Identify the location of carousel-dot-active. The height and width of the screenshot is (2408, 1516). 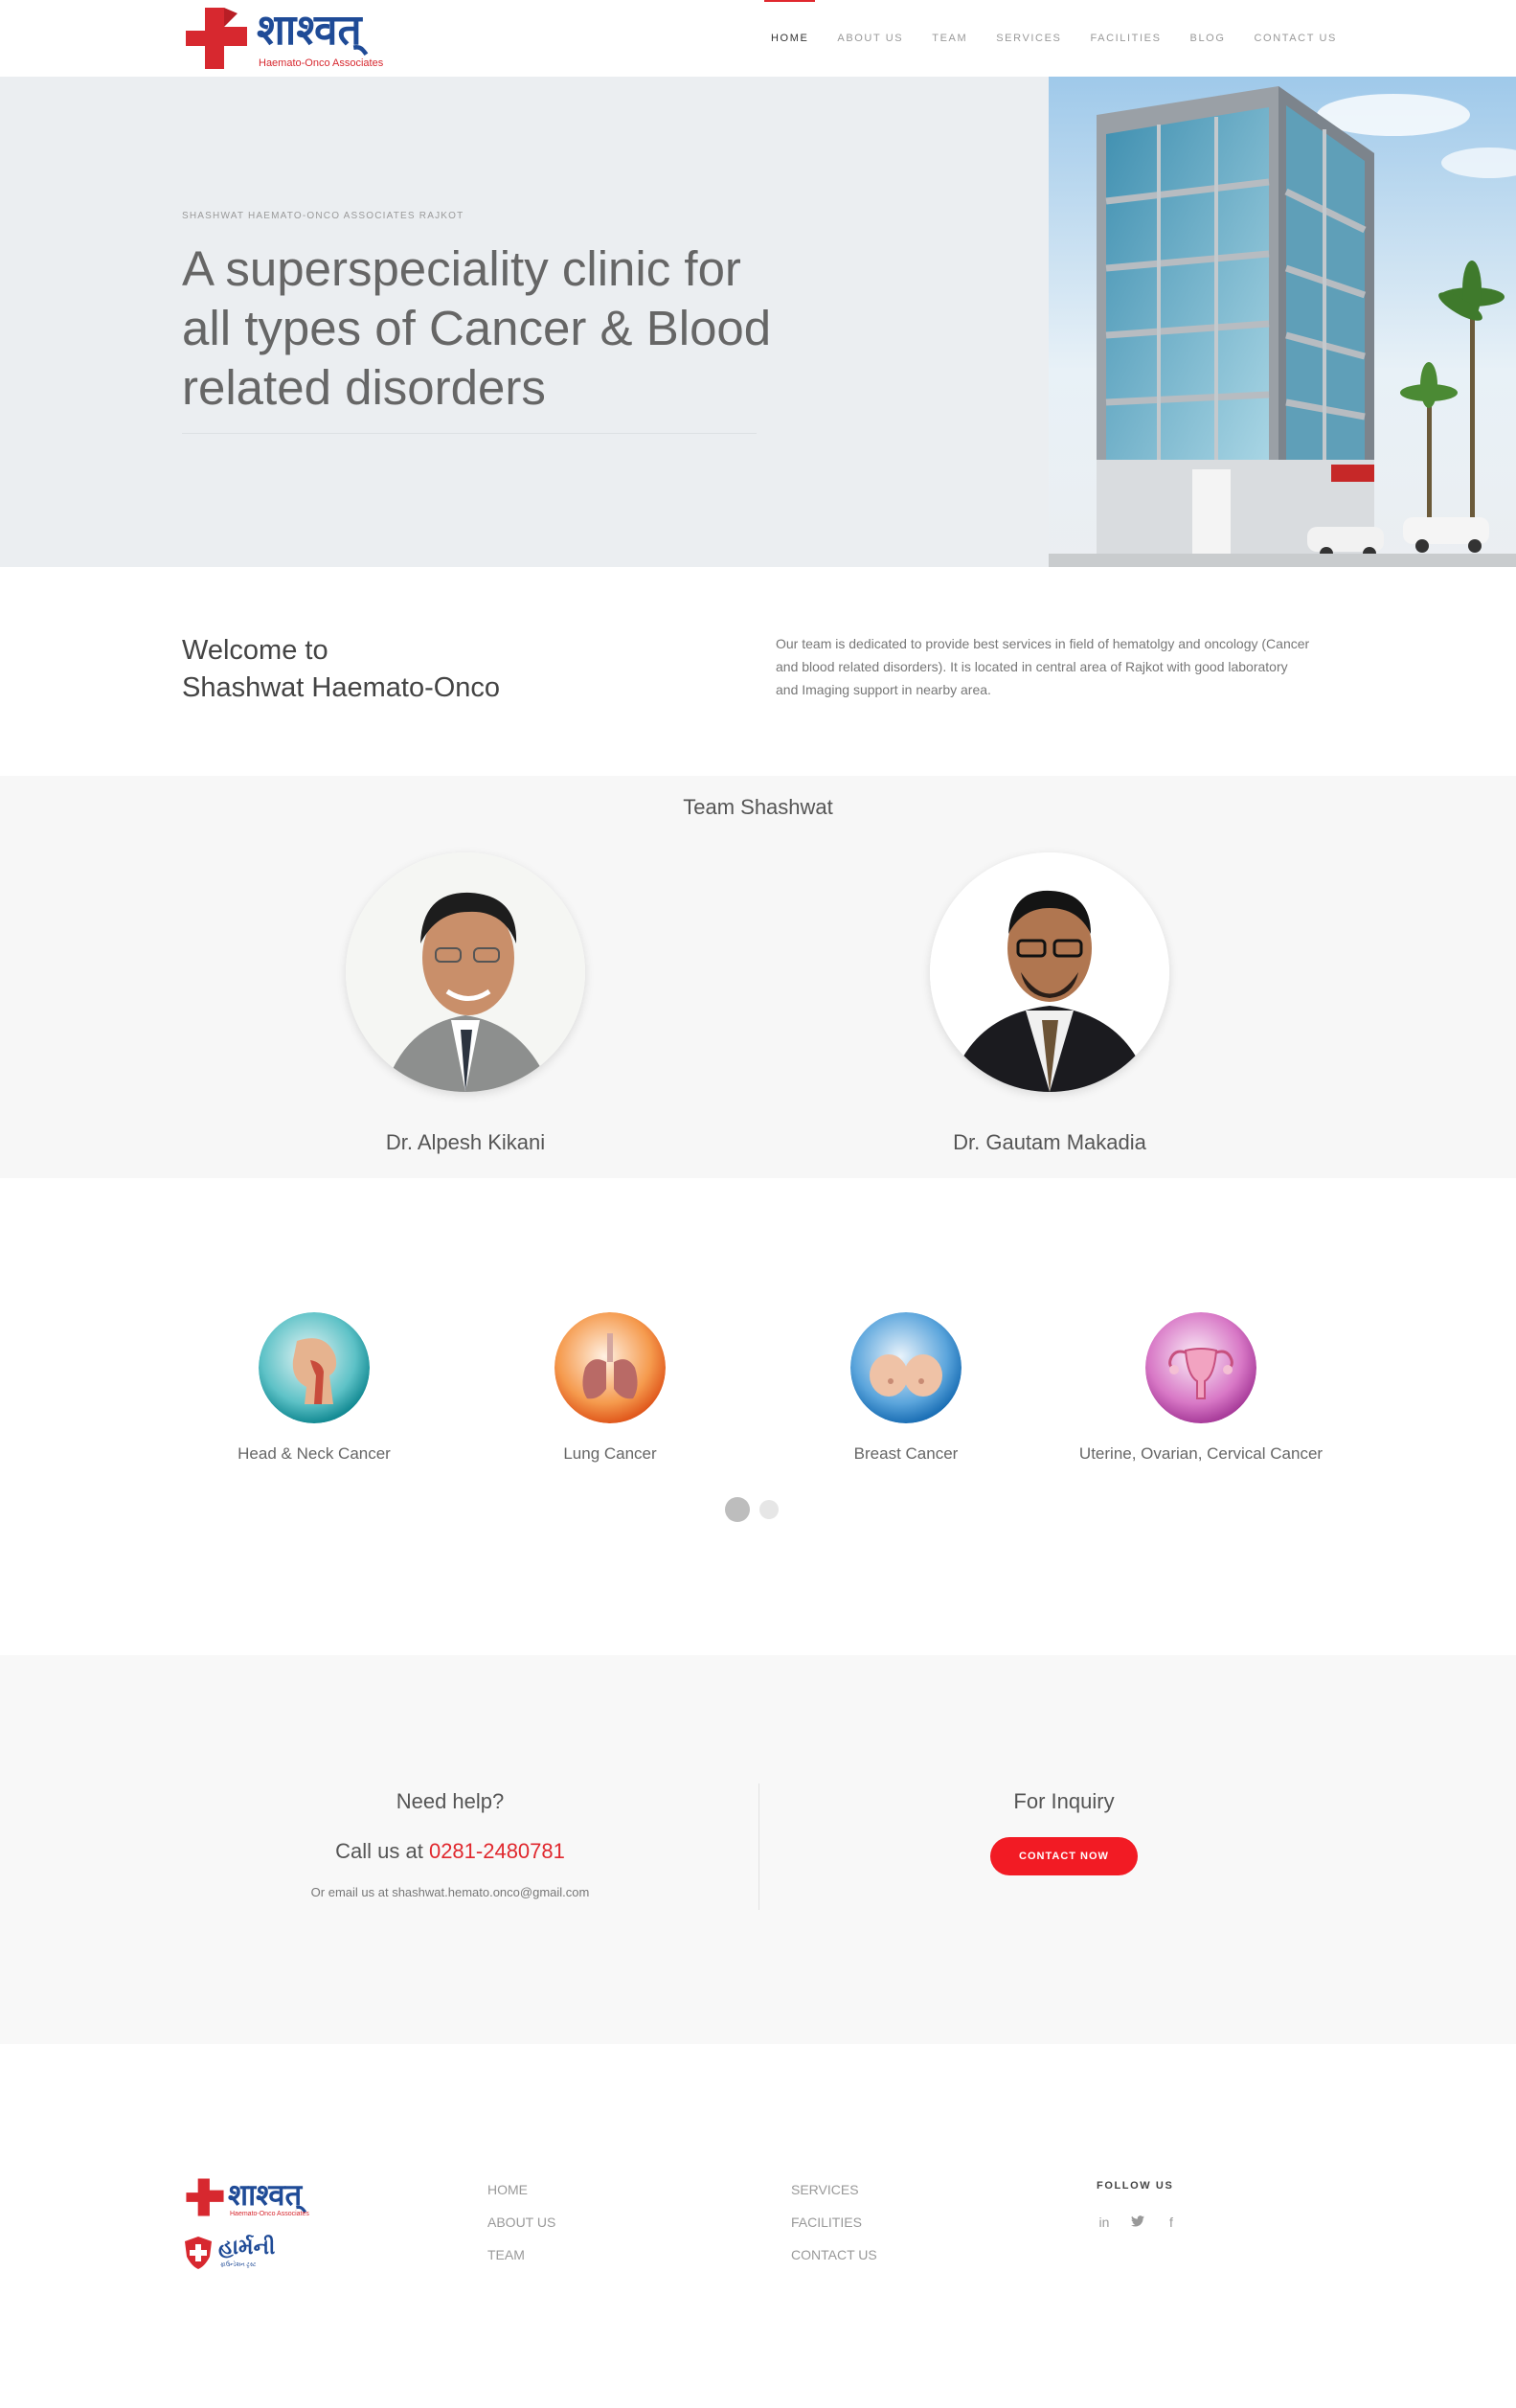
(737, 1509).